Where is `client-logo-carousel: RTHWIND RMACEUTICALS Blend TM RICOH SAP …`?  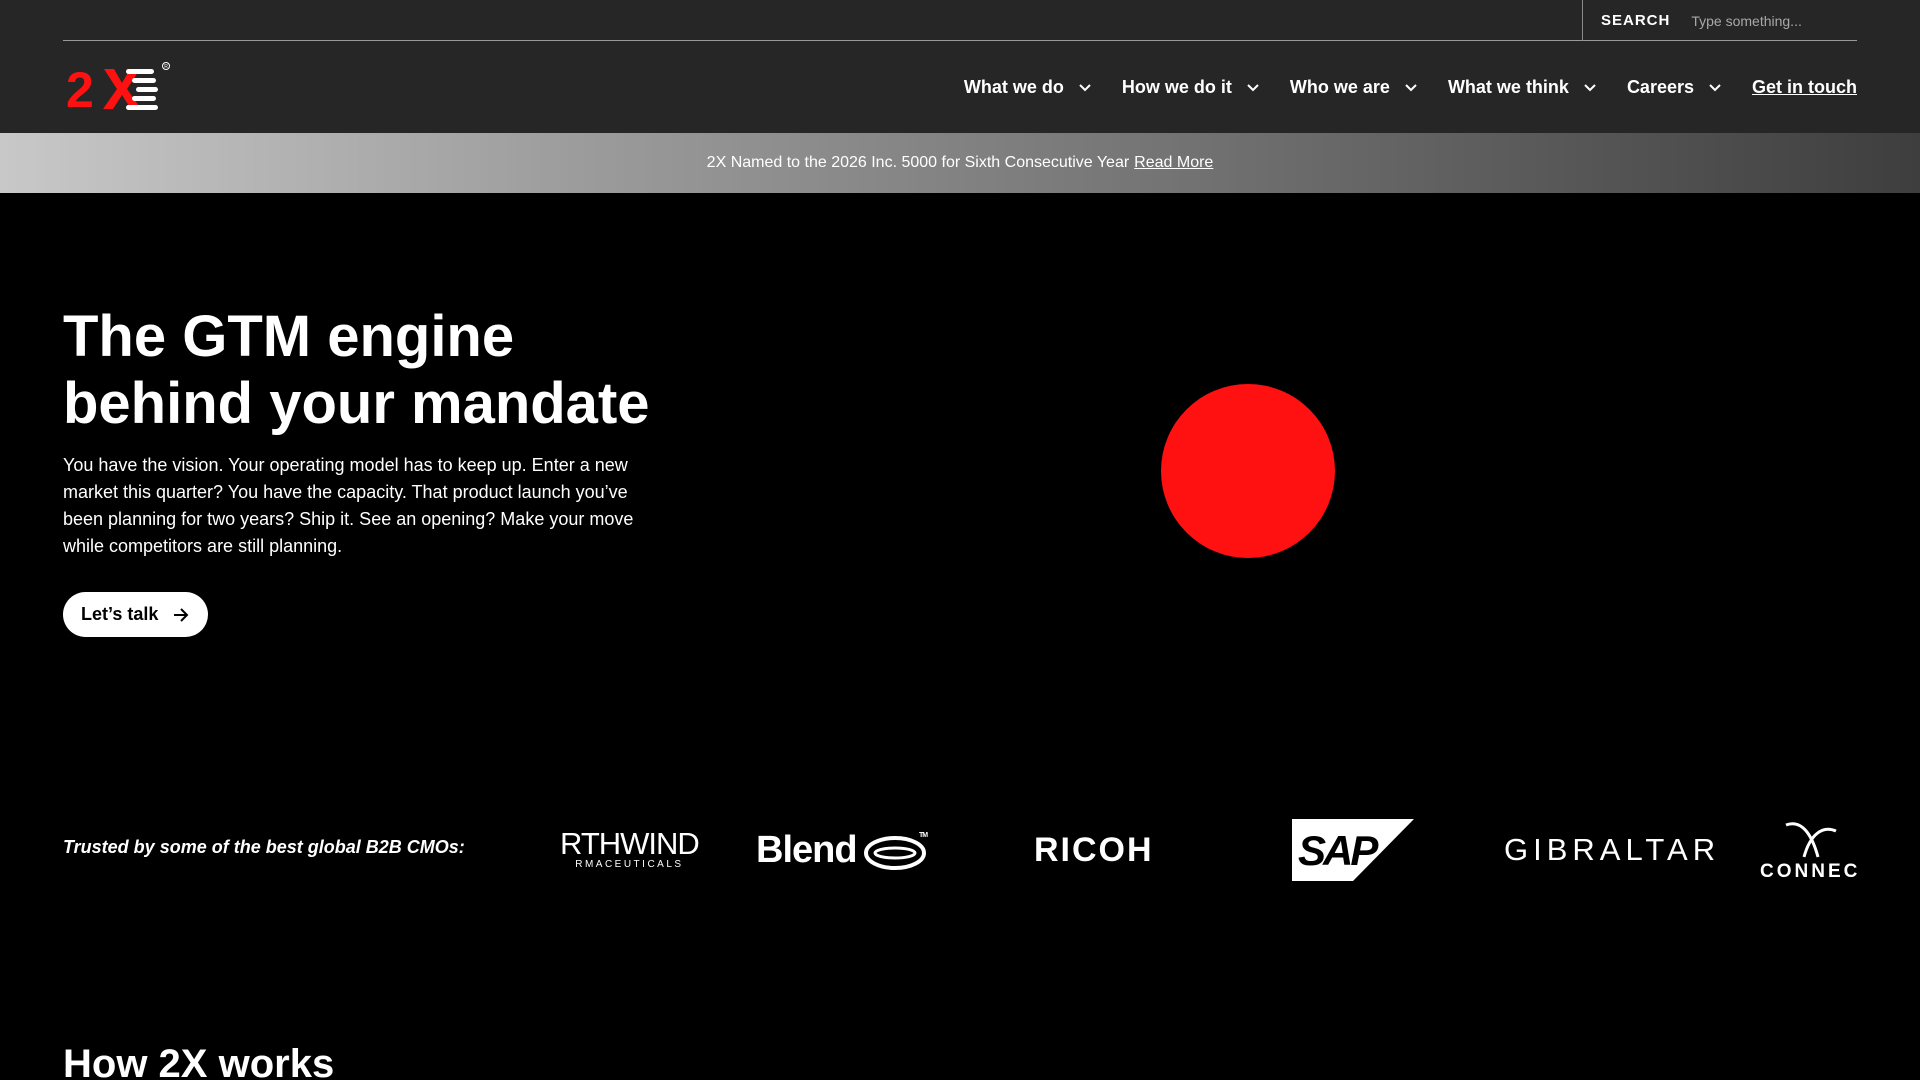
client-logo-carousel: RTHWIND RMACEUTICALS Blend TM RICOH SAP … is located at coordinates (1198, 850).